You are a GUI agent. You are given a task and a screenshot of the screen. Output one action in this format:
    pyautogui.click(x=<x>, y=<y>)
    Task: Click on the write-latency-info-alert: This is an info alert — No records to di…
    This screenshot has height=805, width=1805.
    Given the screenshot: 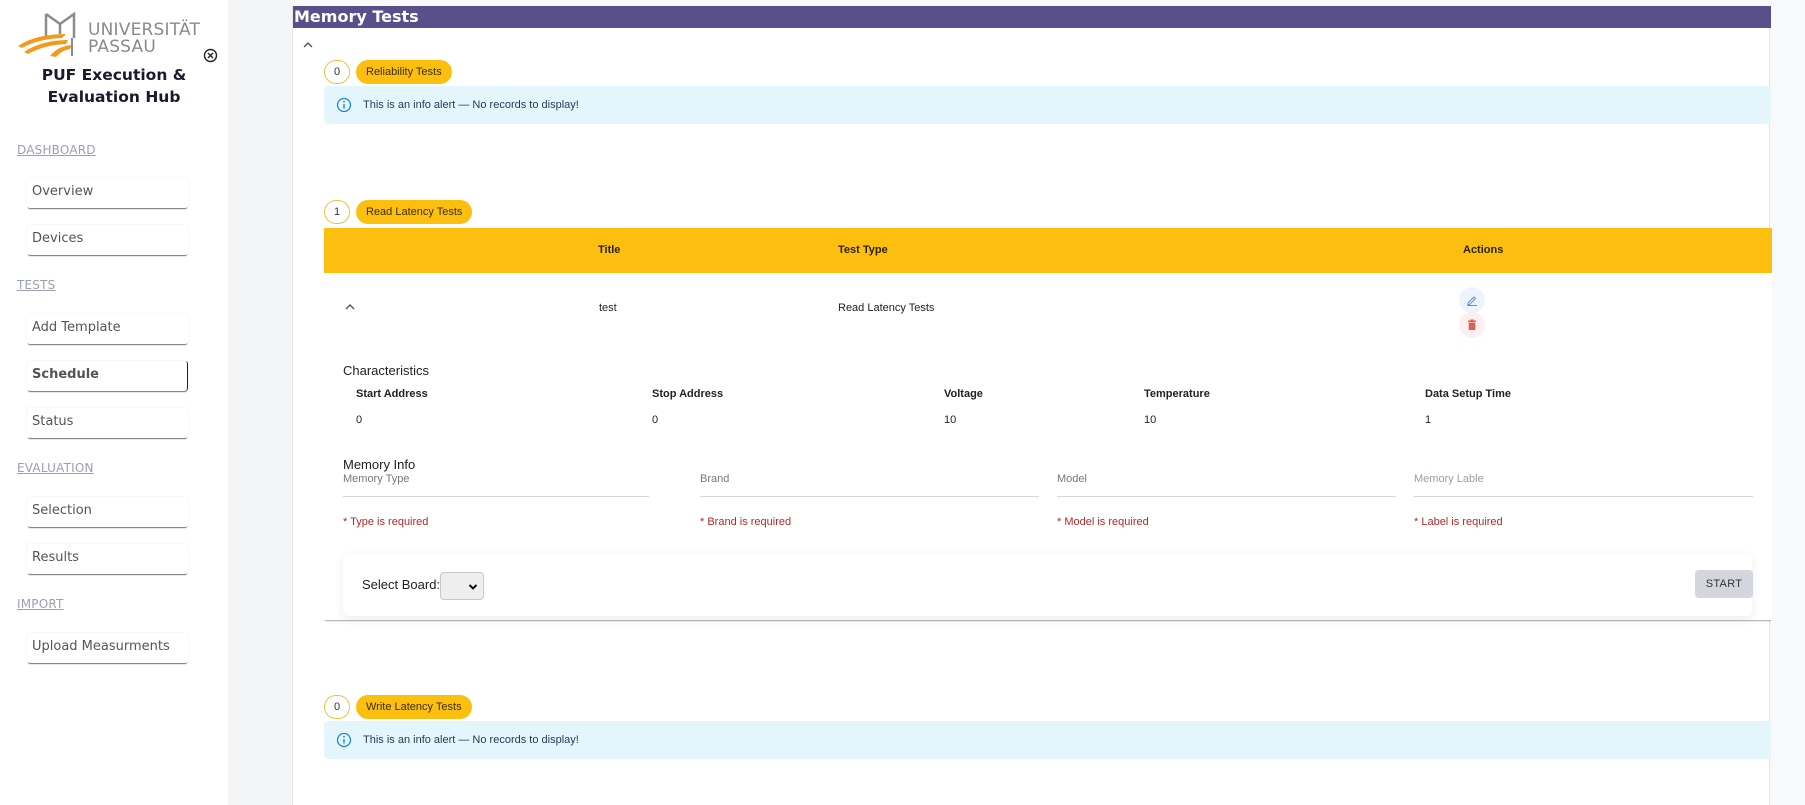 What is the action you would take?
    pyautogui.click(x=1047, y=740)
    